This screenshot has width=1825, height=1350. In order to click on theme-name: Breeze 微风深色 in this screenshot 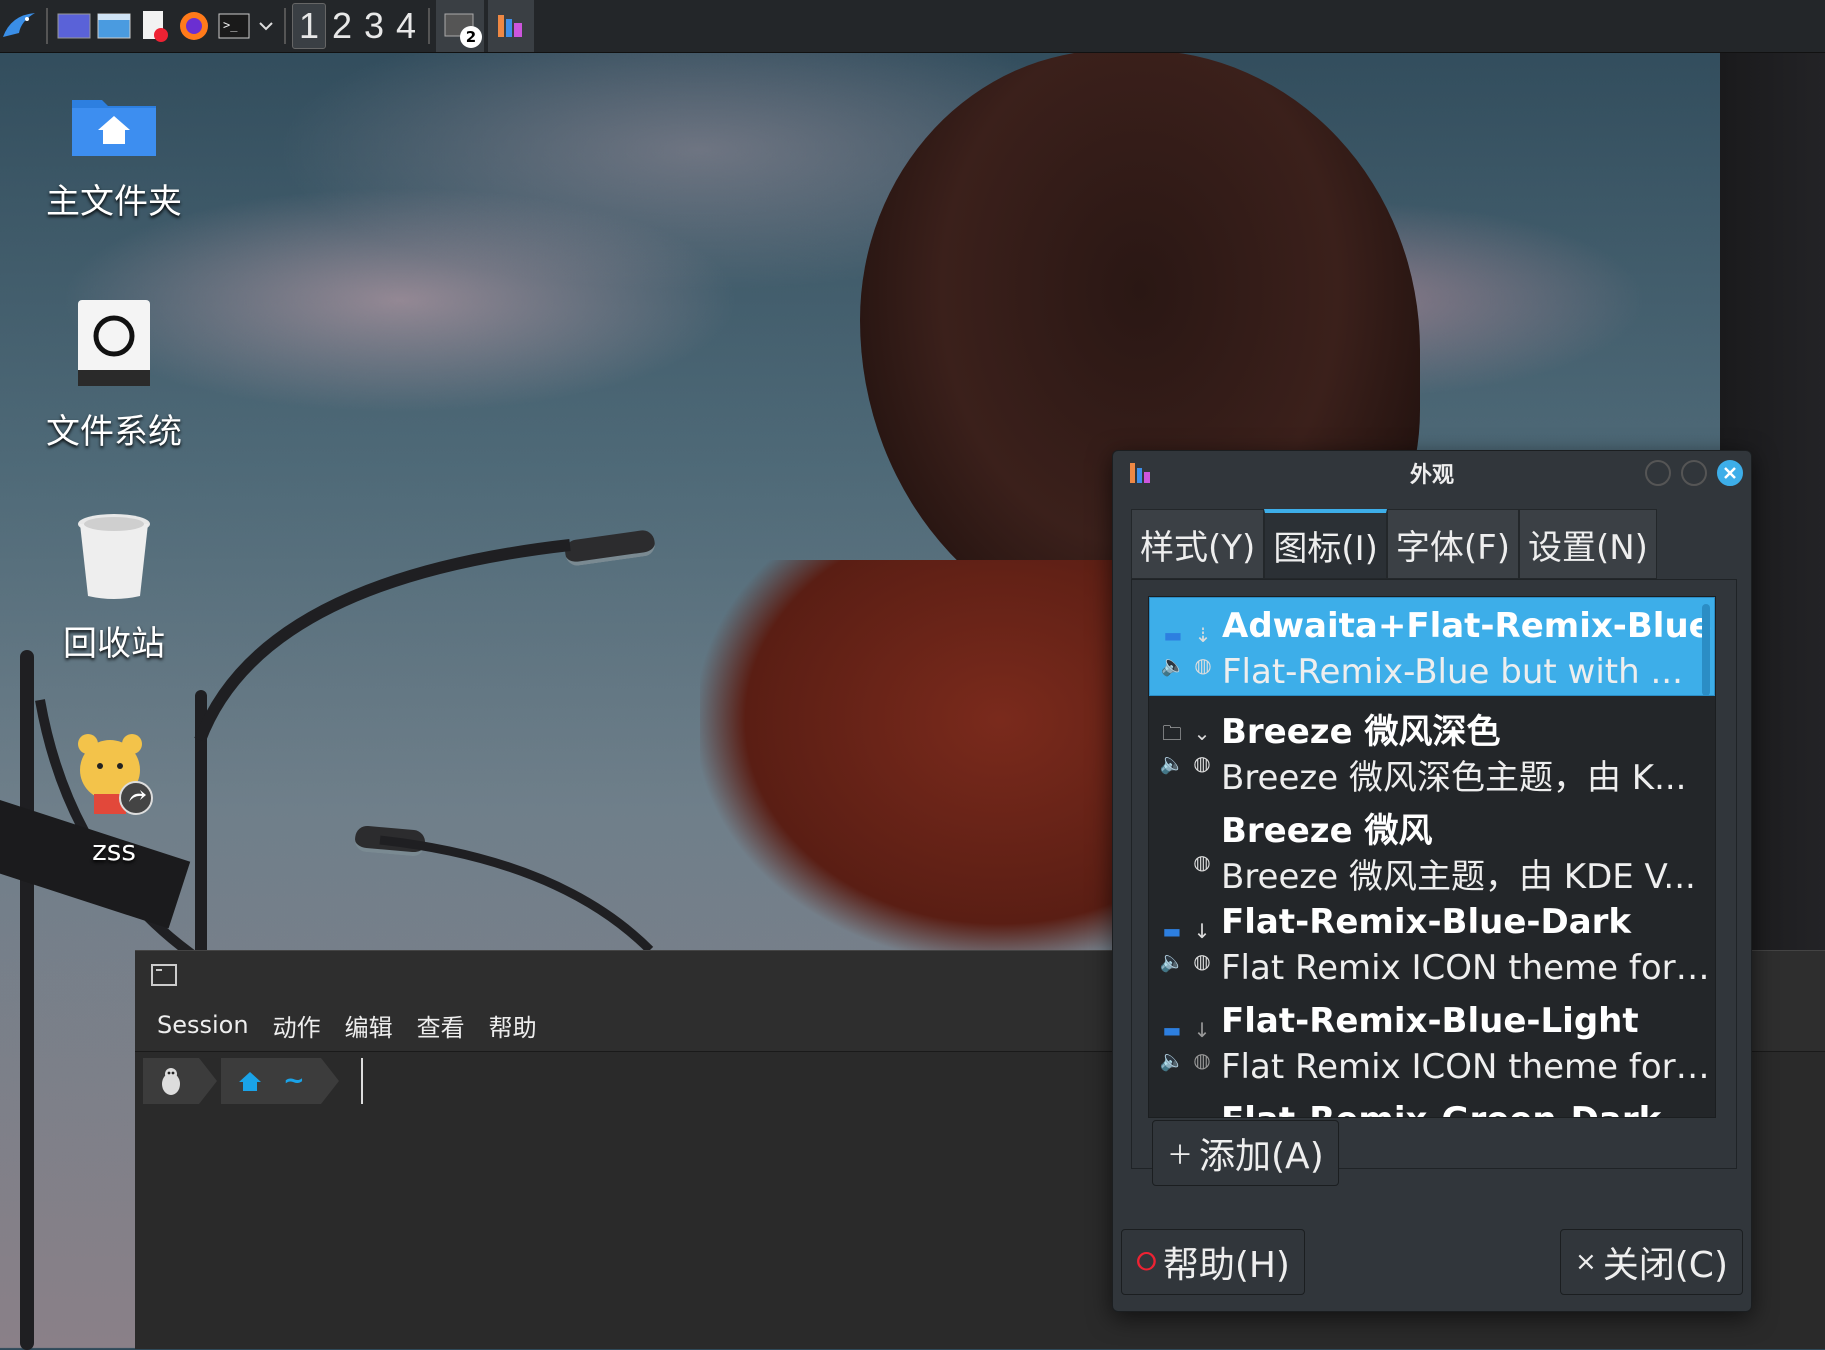, I will do `click(1361, 732)`.